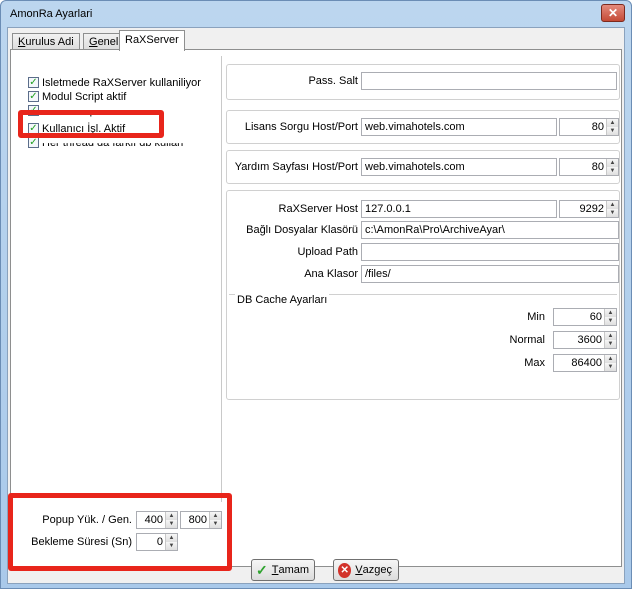 This screenshot has height=589, width=632. What do you see at coordinates (490, 274) in the screenshot?
I see `ana-klasor-input: /files/` at bounding box center [490, 274].